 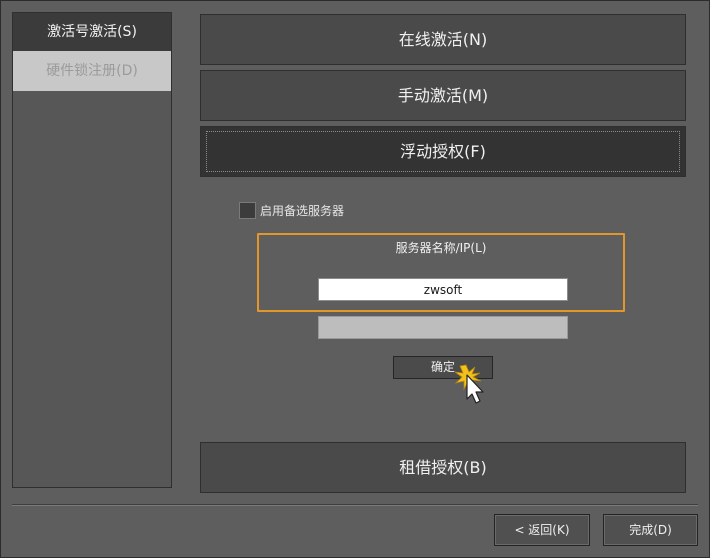 I want to click on manual-activation-button: 手动激活(M), so click(x=443, y=95).